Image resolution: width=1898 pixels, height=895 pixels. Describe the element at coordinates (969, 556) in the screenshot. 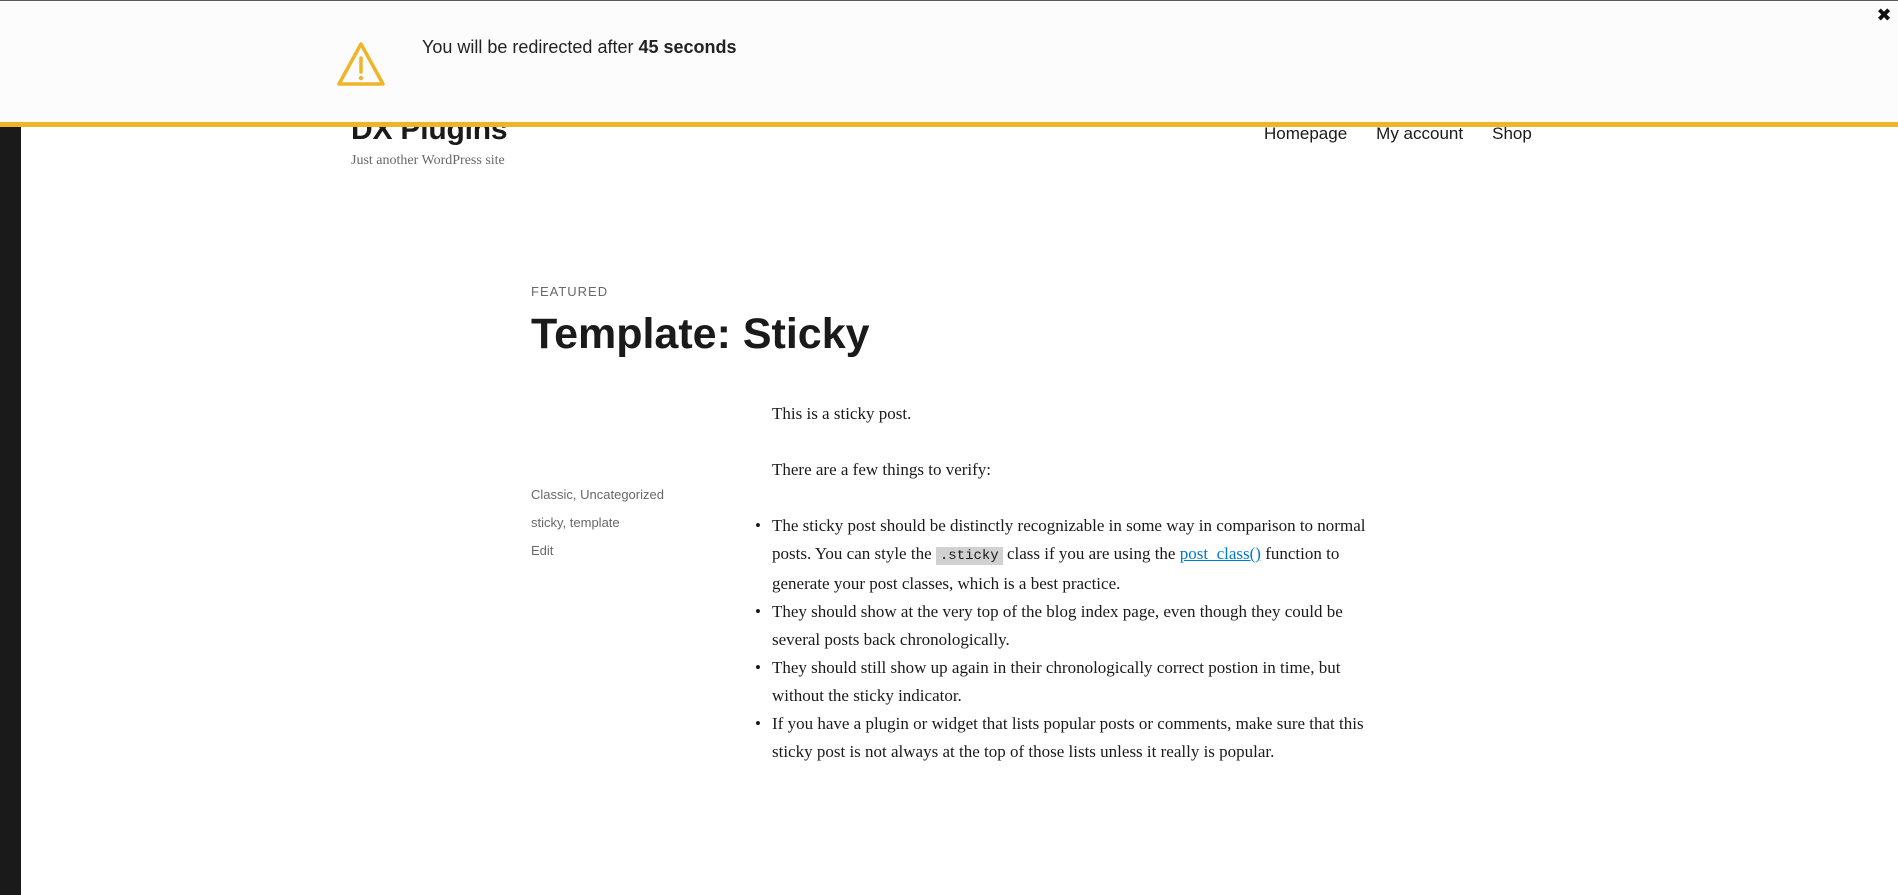

I see `code-sticky-class: .sticky` at that location.